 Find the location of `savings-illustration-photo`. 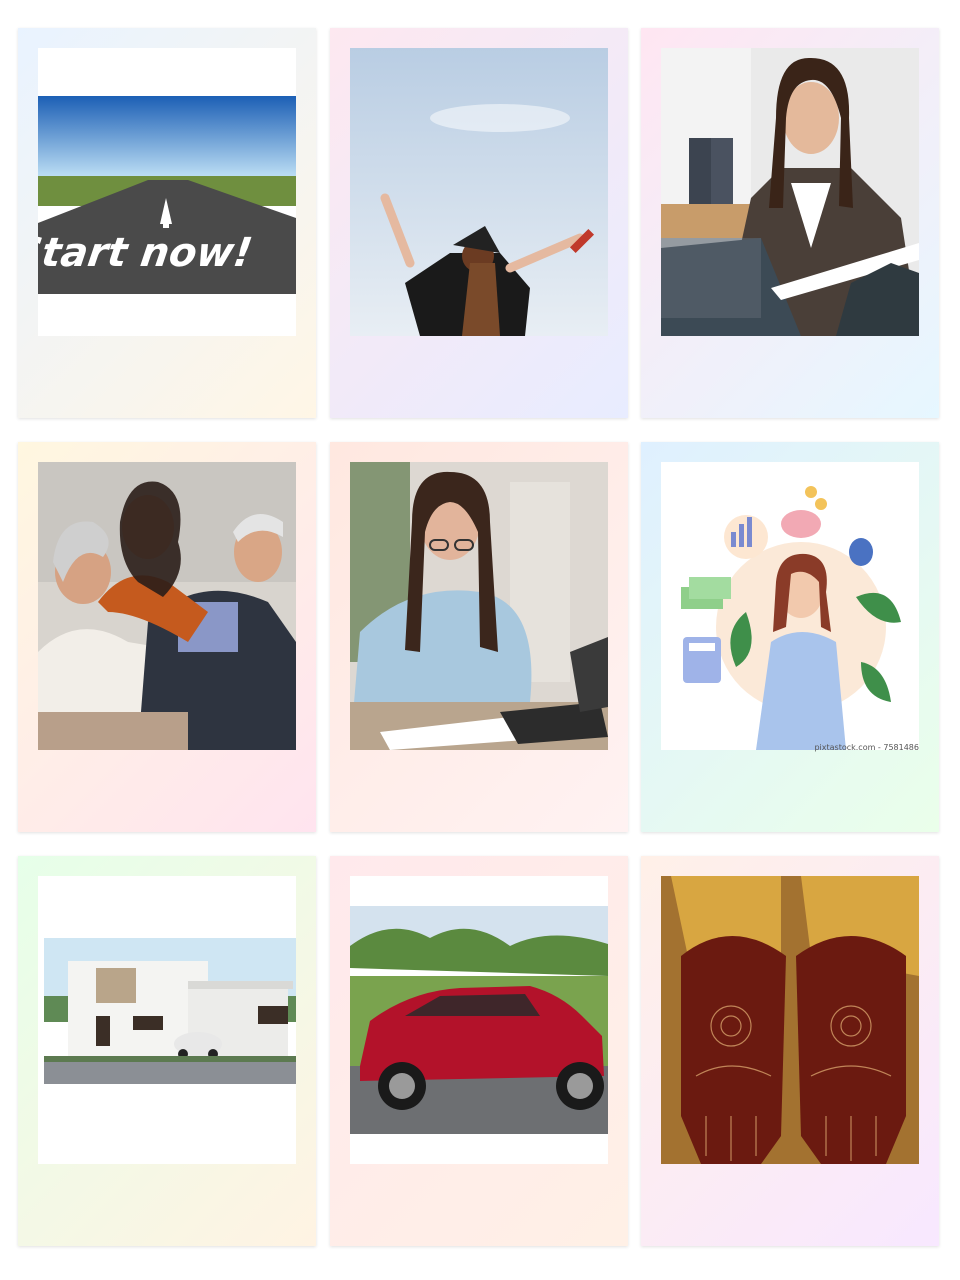

savings-illustration-photo is located at coordinates (790, 606).